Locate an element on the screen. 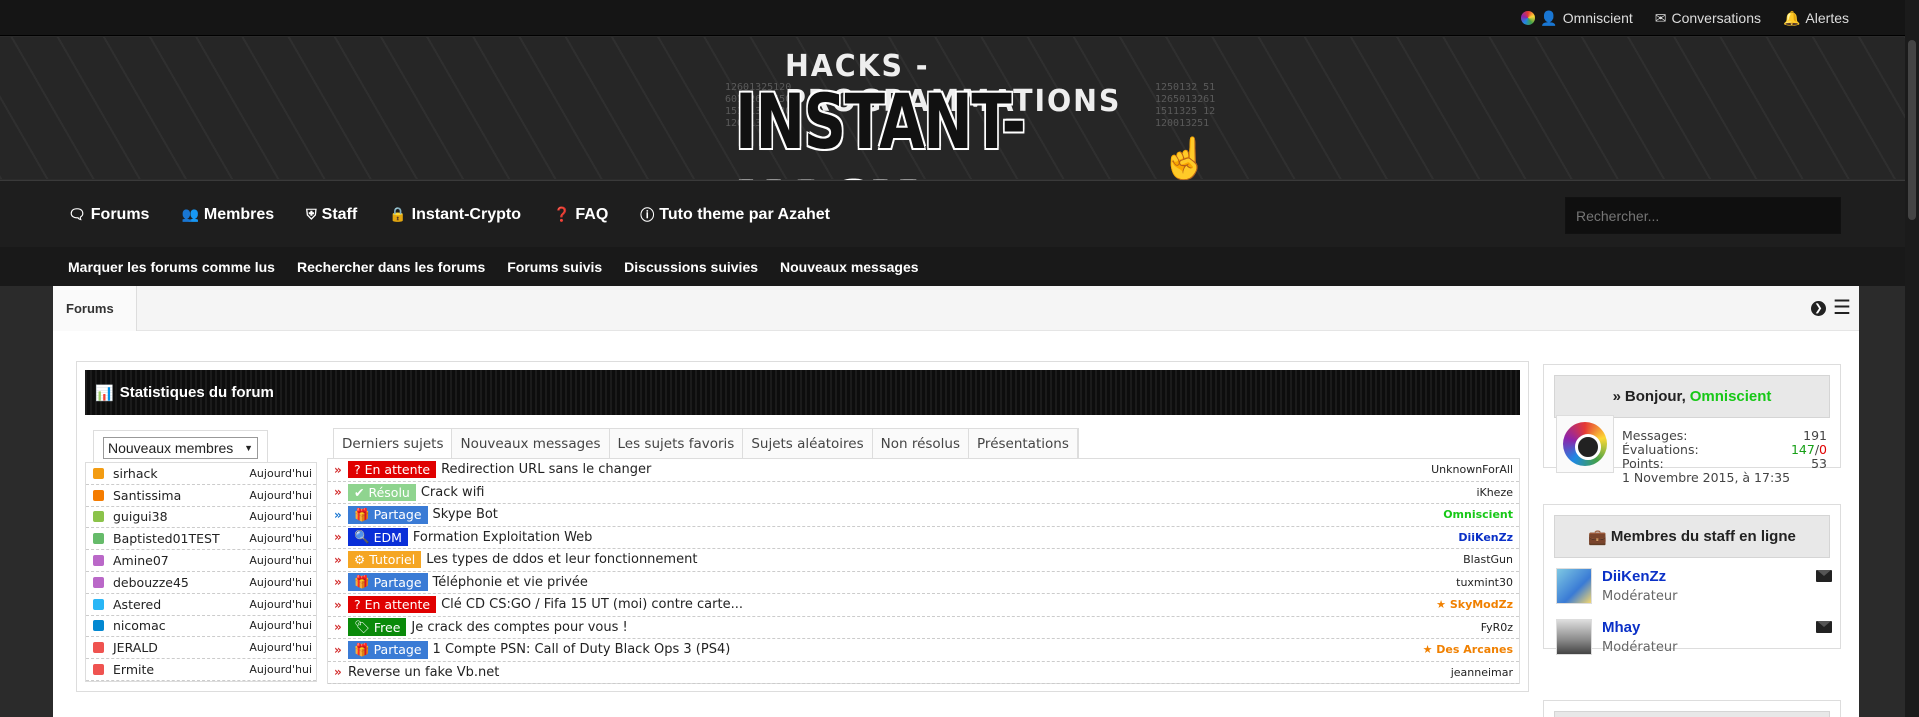 The height and width of the screenshot is (717, 1919). user-menu: 👤 Omniscient is located at coordinates (1577, 18).